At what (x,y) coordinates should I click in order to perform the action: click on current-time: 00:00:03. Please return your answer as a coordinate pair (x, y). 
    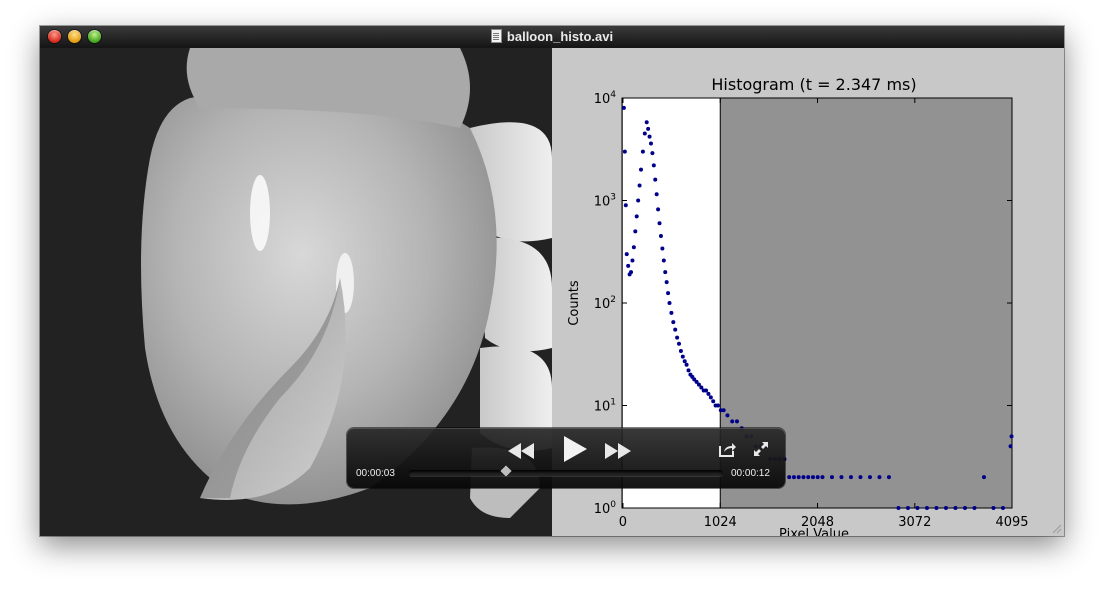
    Looking at the image, I should click on (375, 473).